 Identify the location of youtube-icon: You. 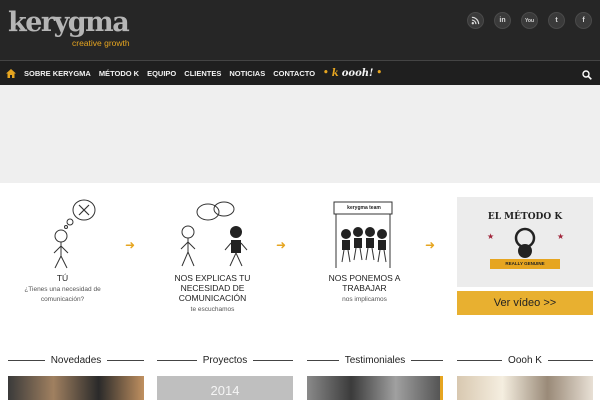
(529, 20).